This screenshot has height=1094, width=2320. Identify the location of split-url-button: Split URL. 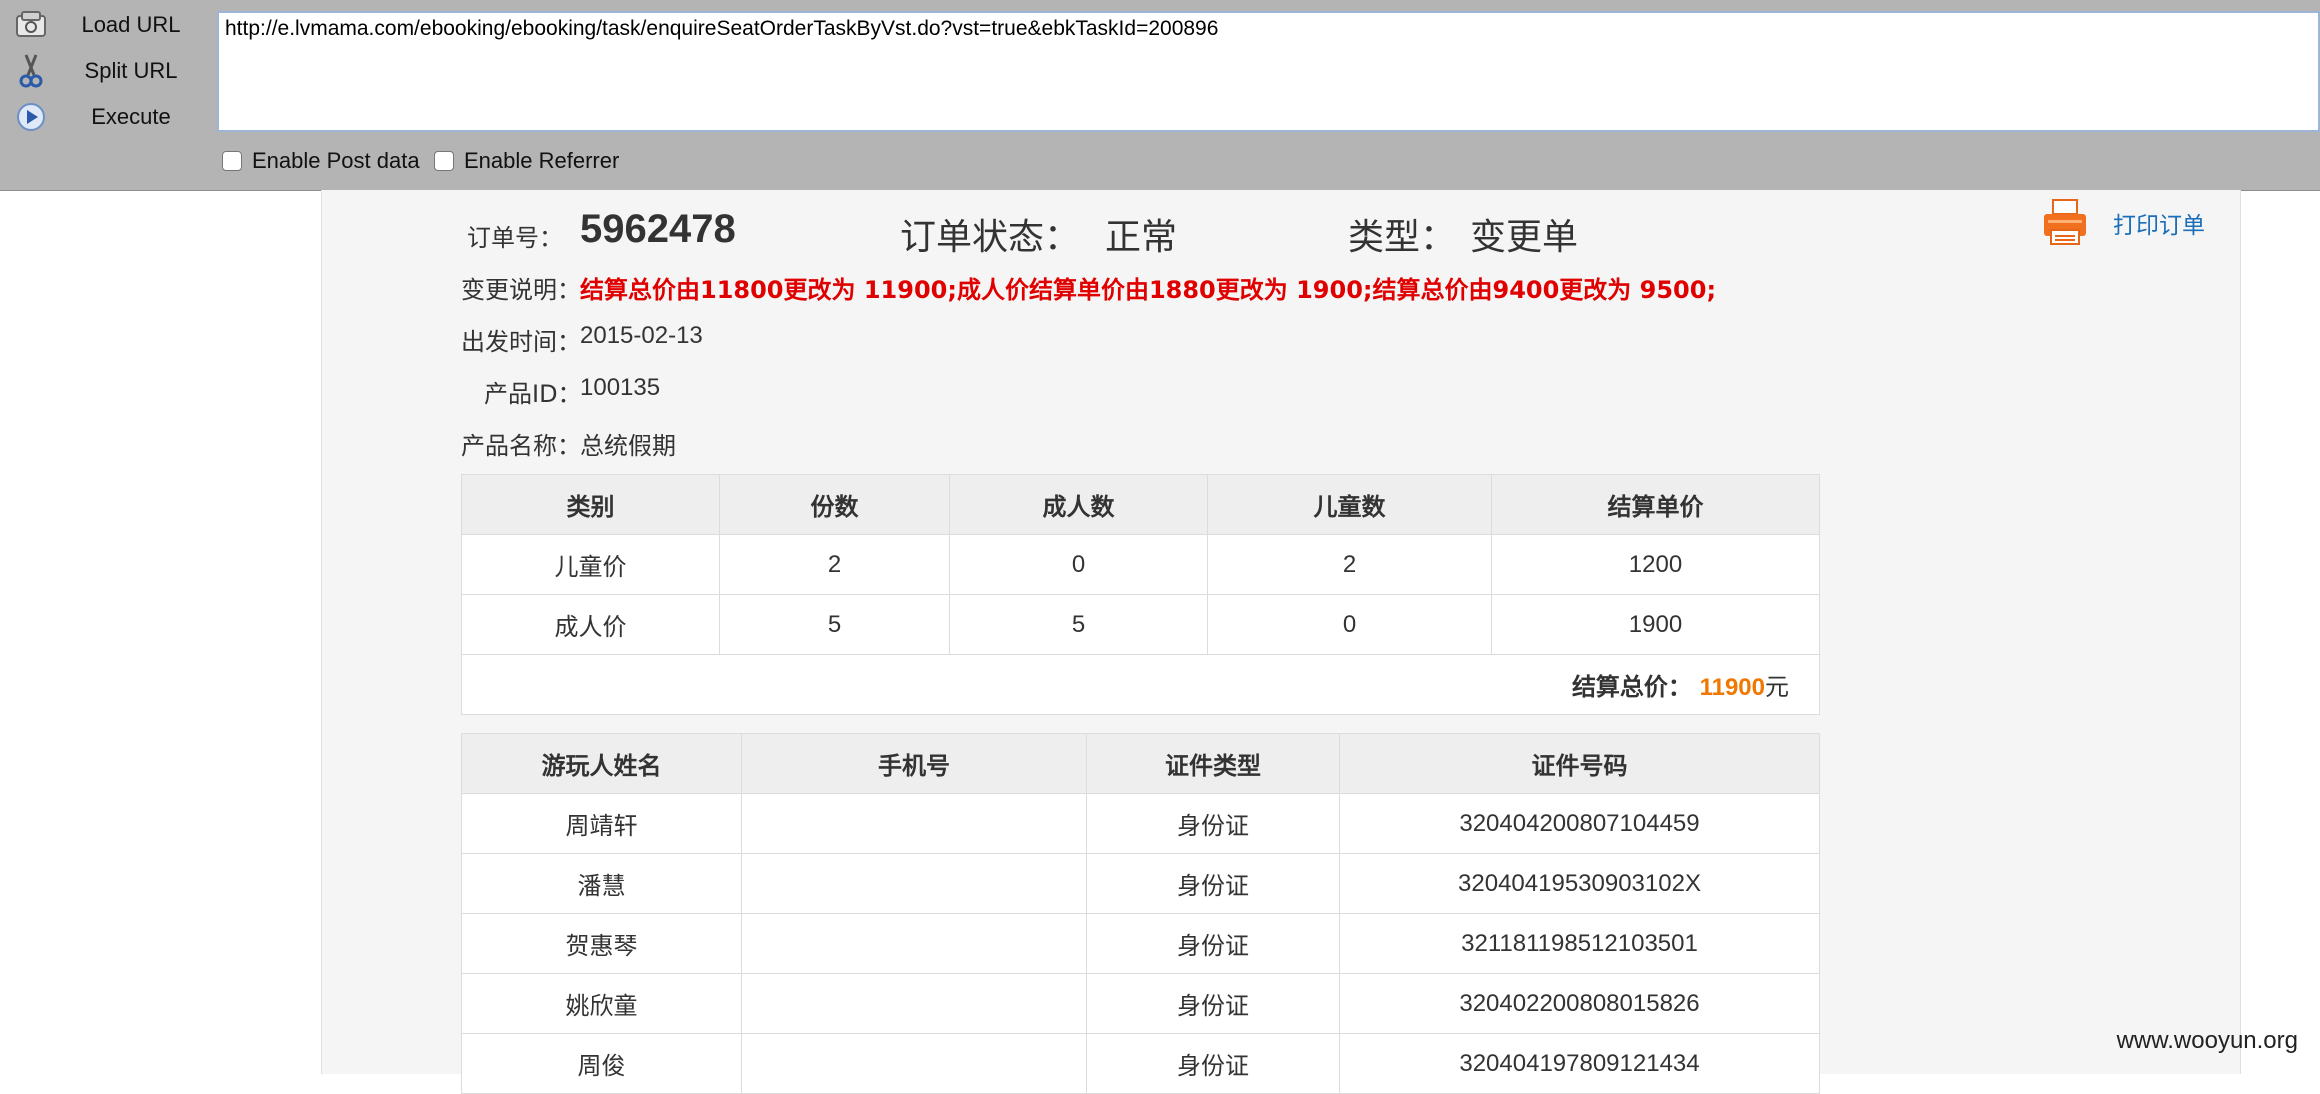
(112, 71).